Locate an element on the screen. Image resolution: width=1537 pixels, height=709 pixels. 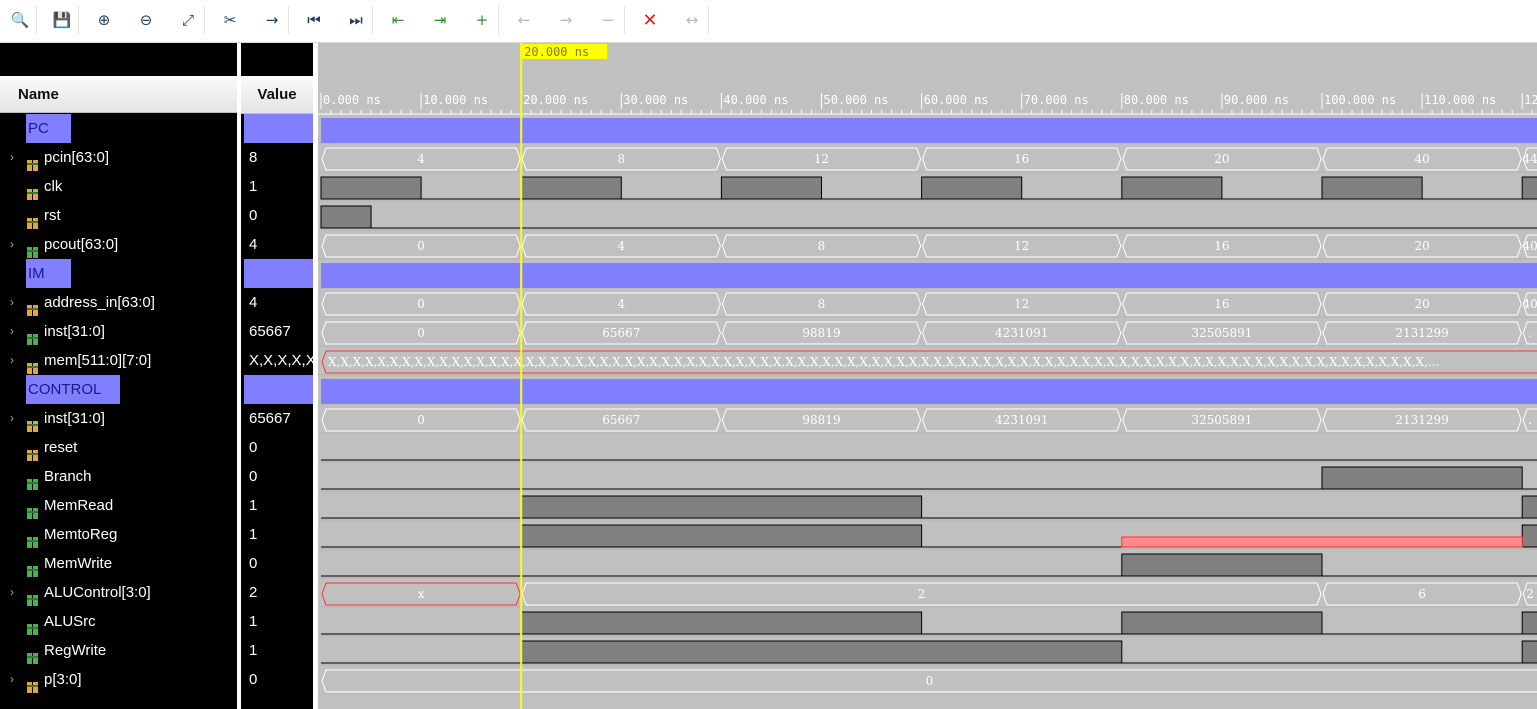
save-icon: 💾 is located at coordinates (62, 20).